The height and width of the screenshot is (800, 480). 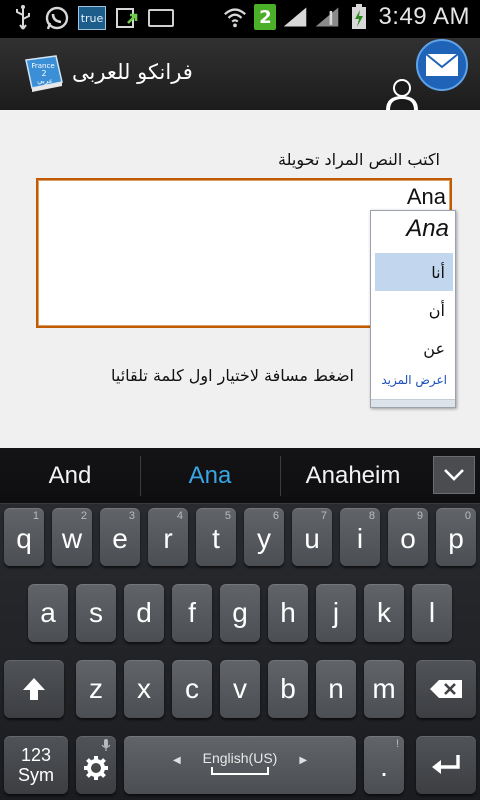 What do you see at coordinates (23, 18) in the screenshot?
I see `usb-icon` at bounding box center [23, 18].